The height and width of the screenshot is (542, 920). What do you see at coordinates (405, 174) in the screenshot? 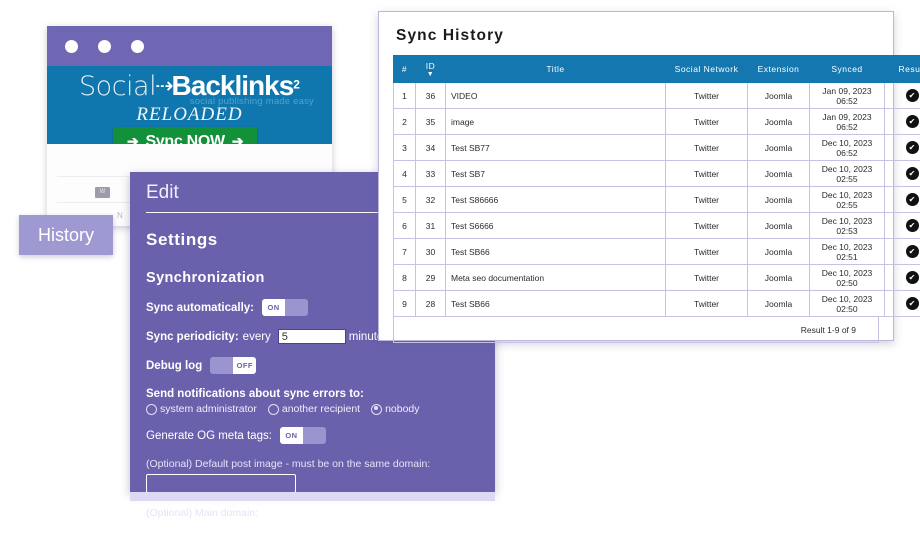
I see `cell-number: 4` at bounding box center [405, 174].